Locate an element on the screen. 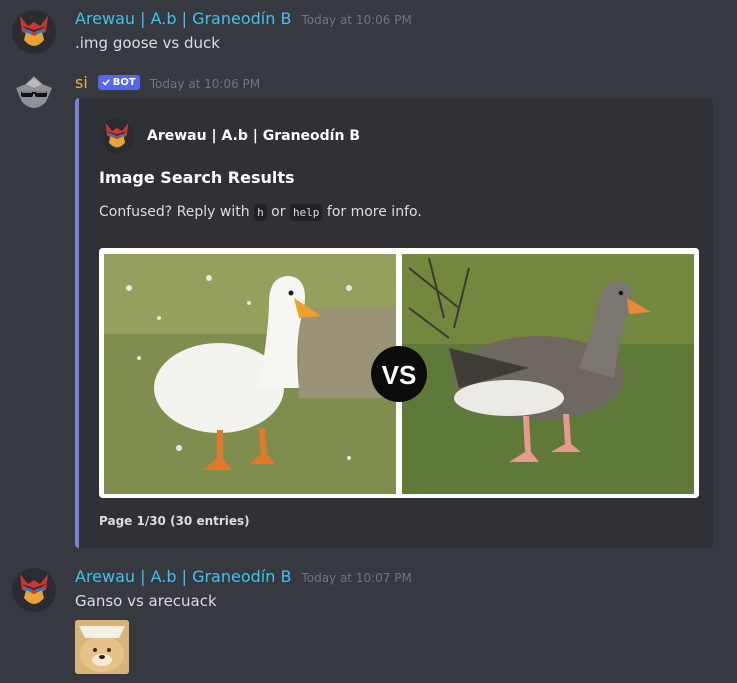 This screenshot has width=737, height=683. embed-author: Arewau | A.b | Graneodín B is located at coordinates (229, 136).